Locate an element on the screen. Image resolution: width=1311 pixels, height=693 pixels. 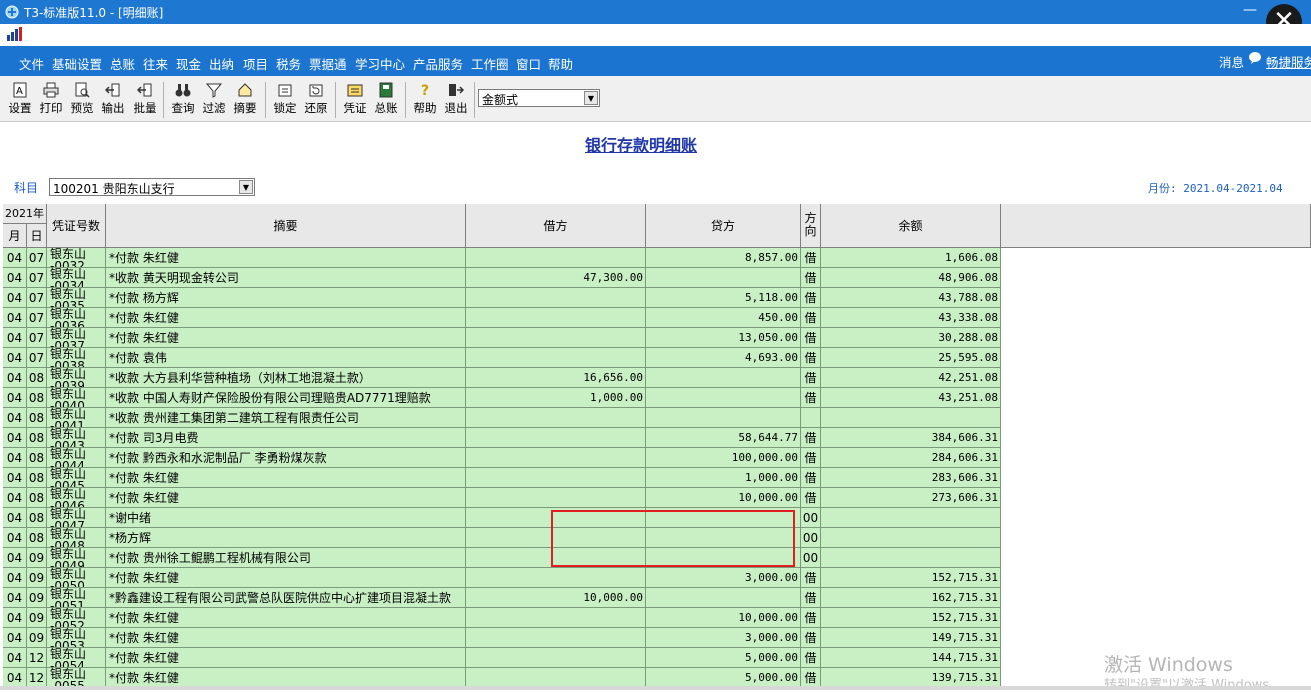
table-row: 04 07 银东山 -0035 *付款 杨方辉 5,118.00 借 43,788.08 is located at coordinates (502, 298).